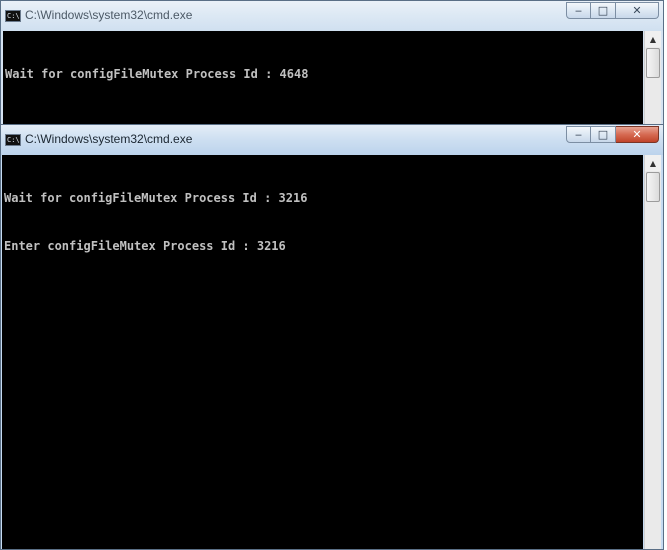  Describe the element at coordinates (145, 246) in the screenshot. I see `console-line: Enter configFileMutex Process Id : 3216` at that location.